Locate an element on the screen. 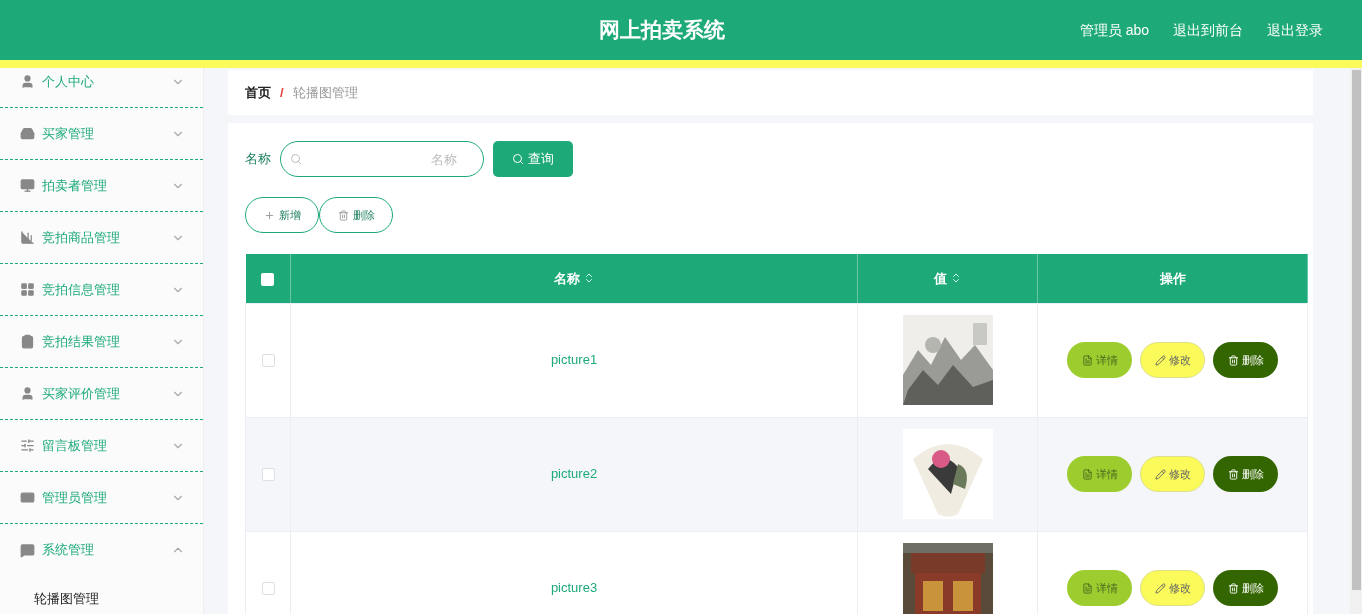 The image size is (1362, 614). sidebar-subitem: 轮播图管理 is located at coordinates (101, 595).